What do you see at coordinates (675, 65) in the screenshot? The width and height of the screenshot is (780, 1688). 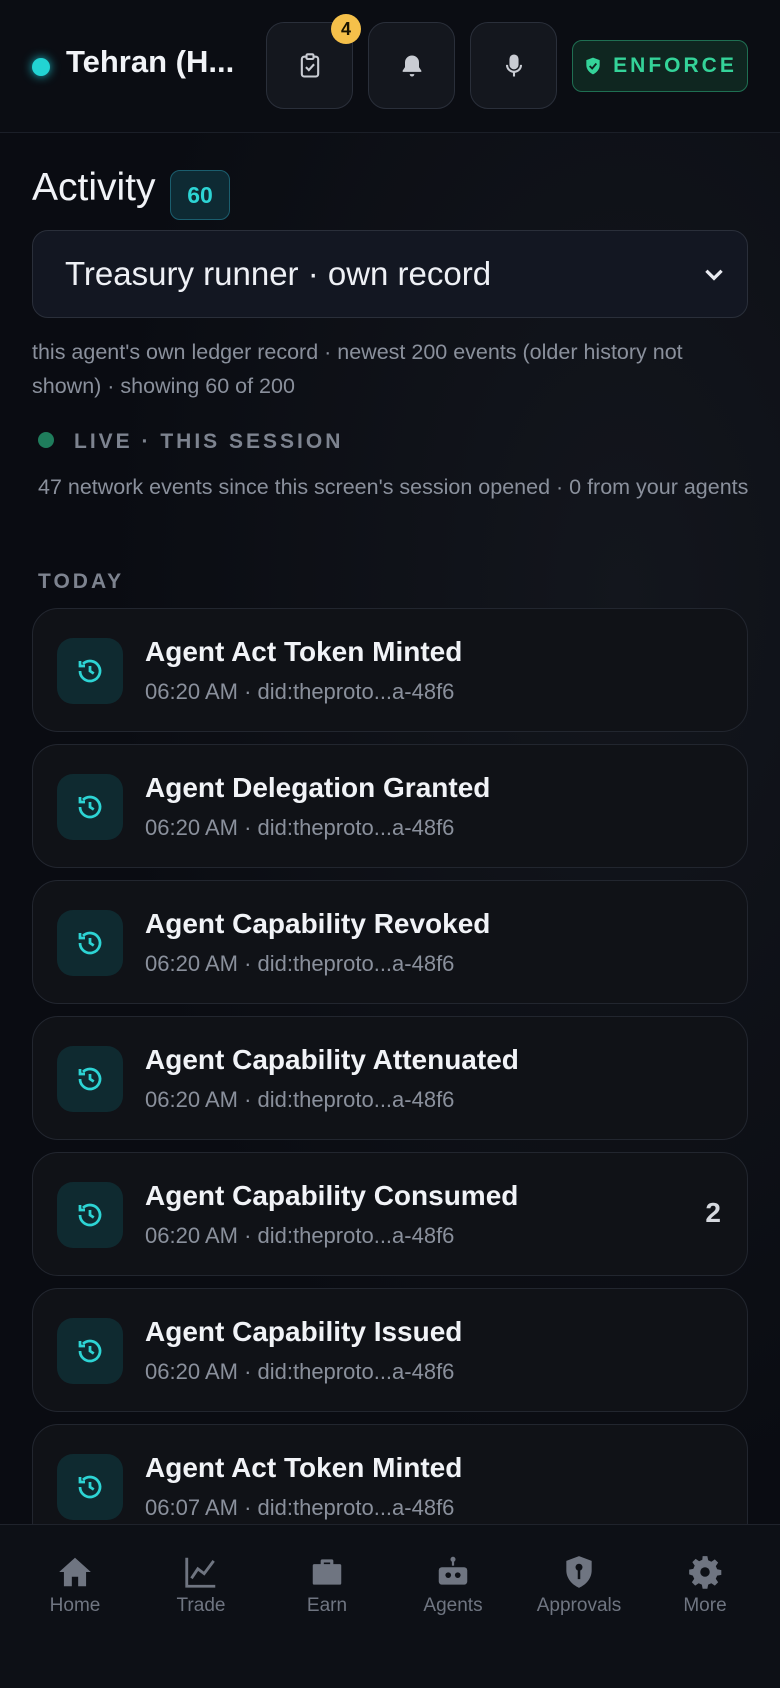 I see `enforce-label: ENFORCE` at bounding box center [675, 65].